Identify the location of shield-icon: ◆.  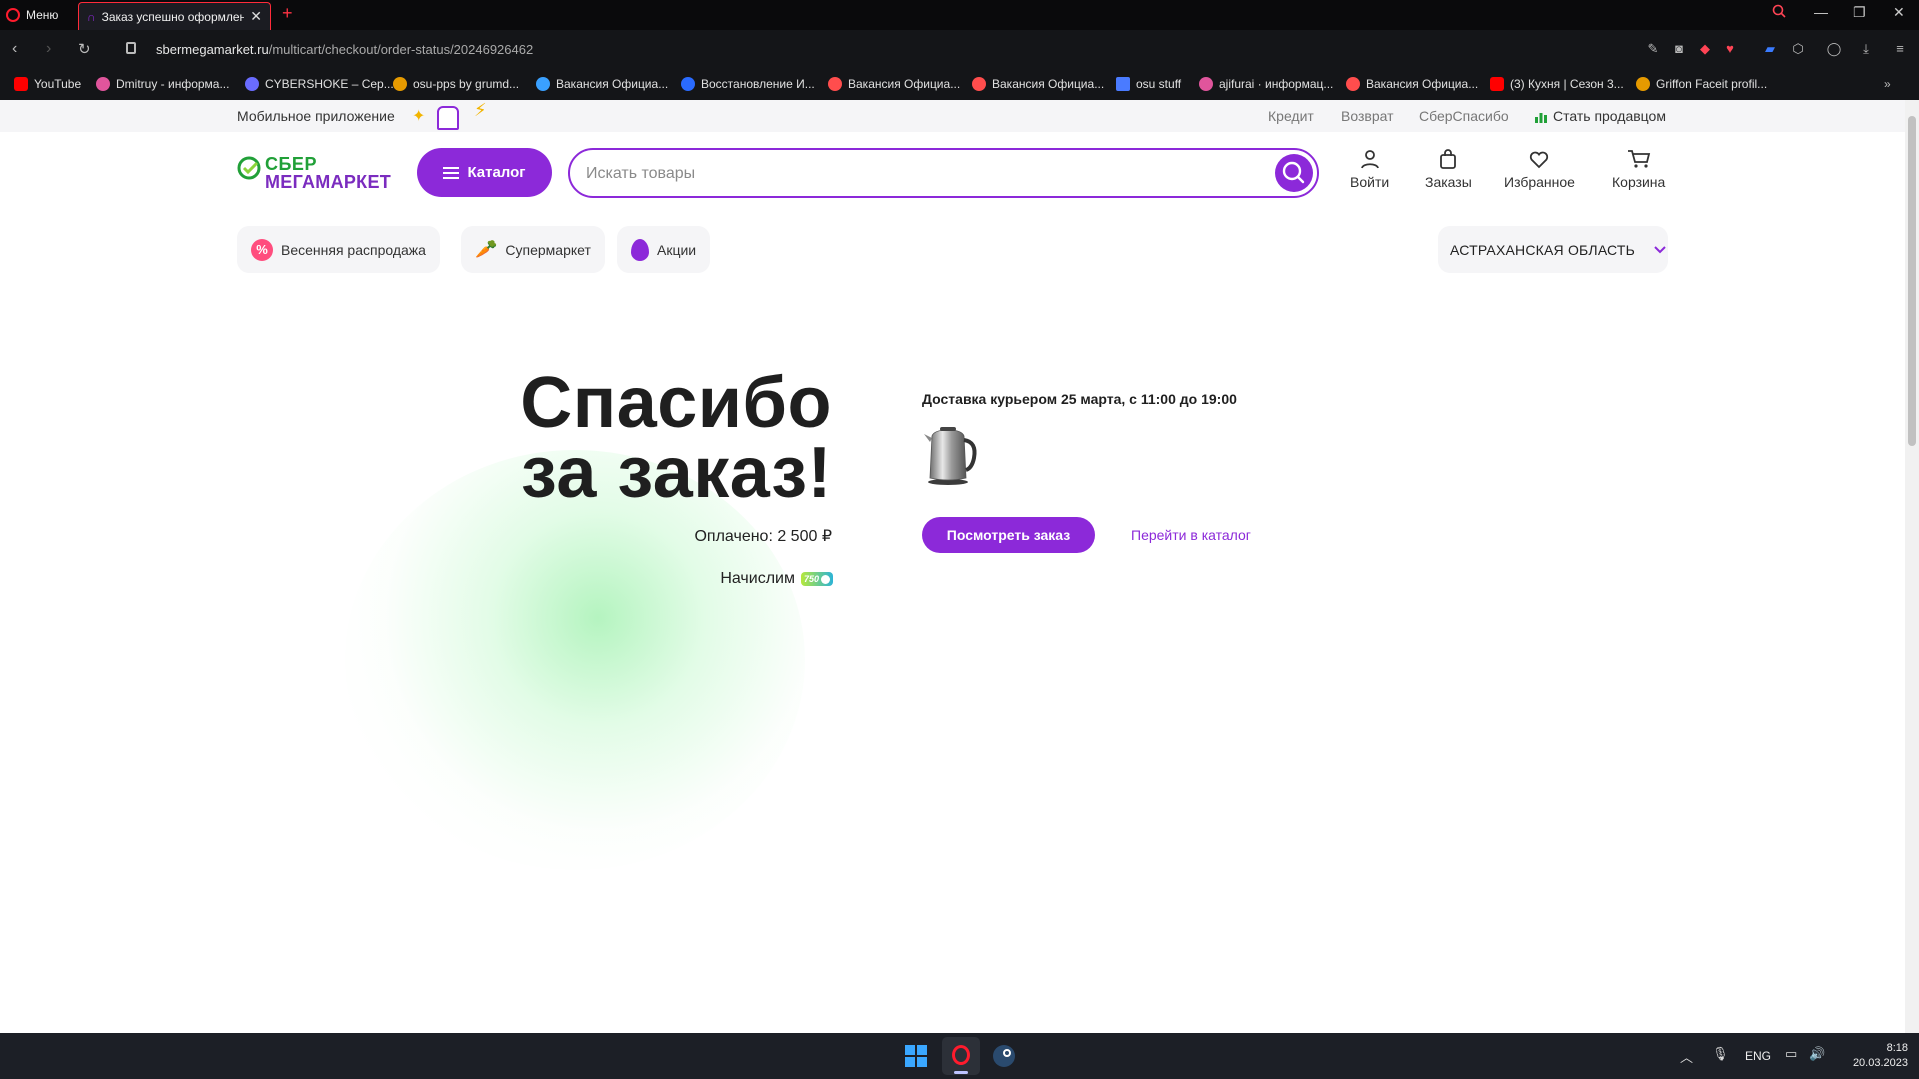
(1705, 49).